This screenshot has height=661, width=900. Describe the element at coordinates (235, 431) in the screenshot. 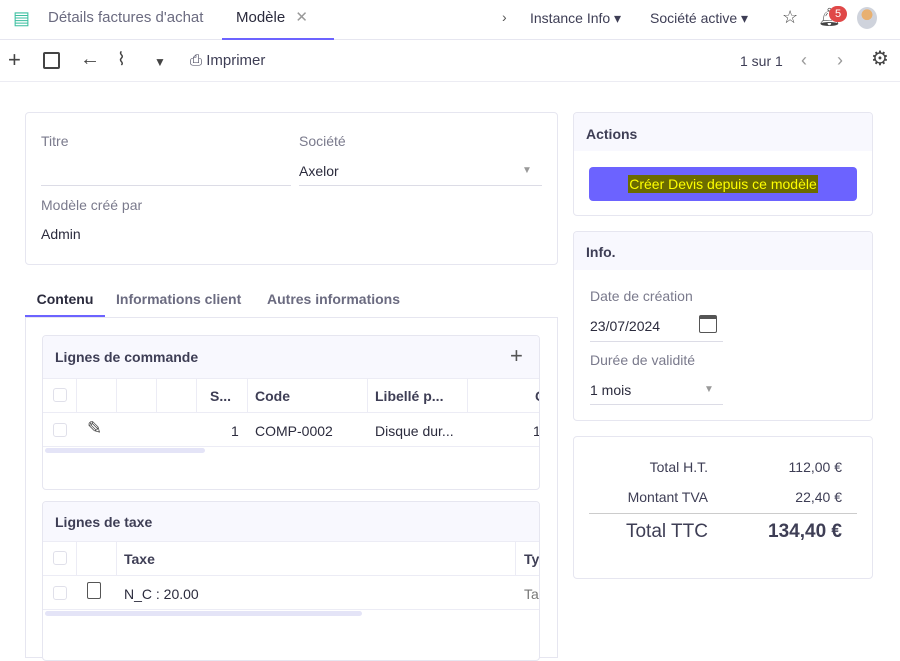

I see `cell-seq: 1` at that location.